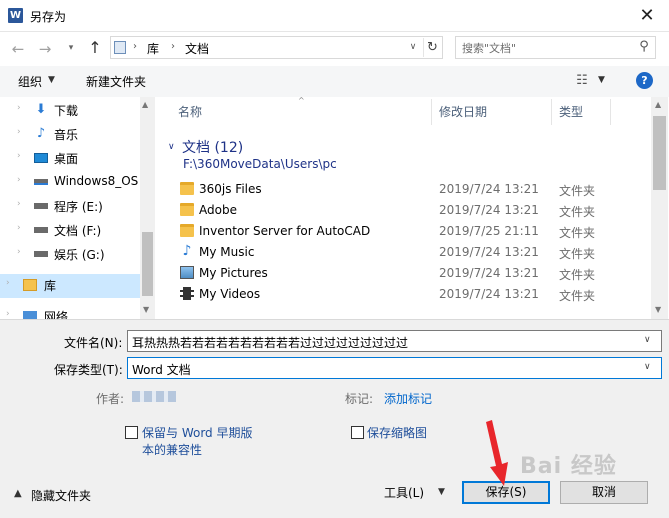 Image resolution: width=669 pixels, height=518 pixels. Describe the element at coordinates (70, 254) in the screenshot. I see `nav-item-drive-g: › 娱乐 (G:)` at that location.